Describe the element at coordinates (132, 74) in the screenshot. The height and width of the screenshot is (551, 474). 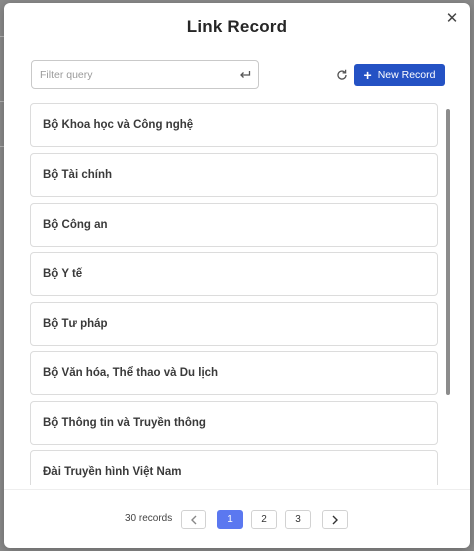
I see `filter-query-input` at that location.